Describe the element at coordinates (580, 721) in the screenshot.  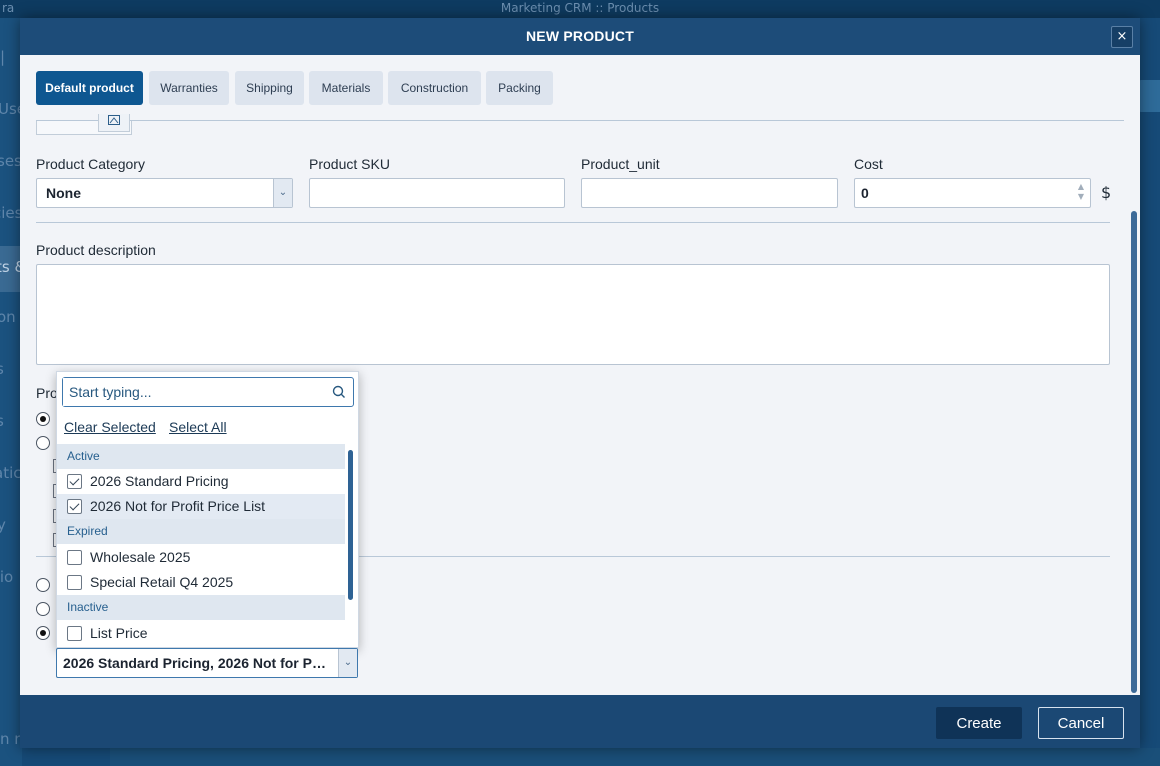
I see `modal-footer: Create Cancel` at that location.